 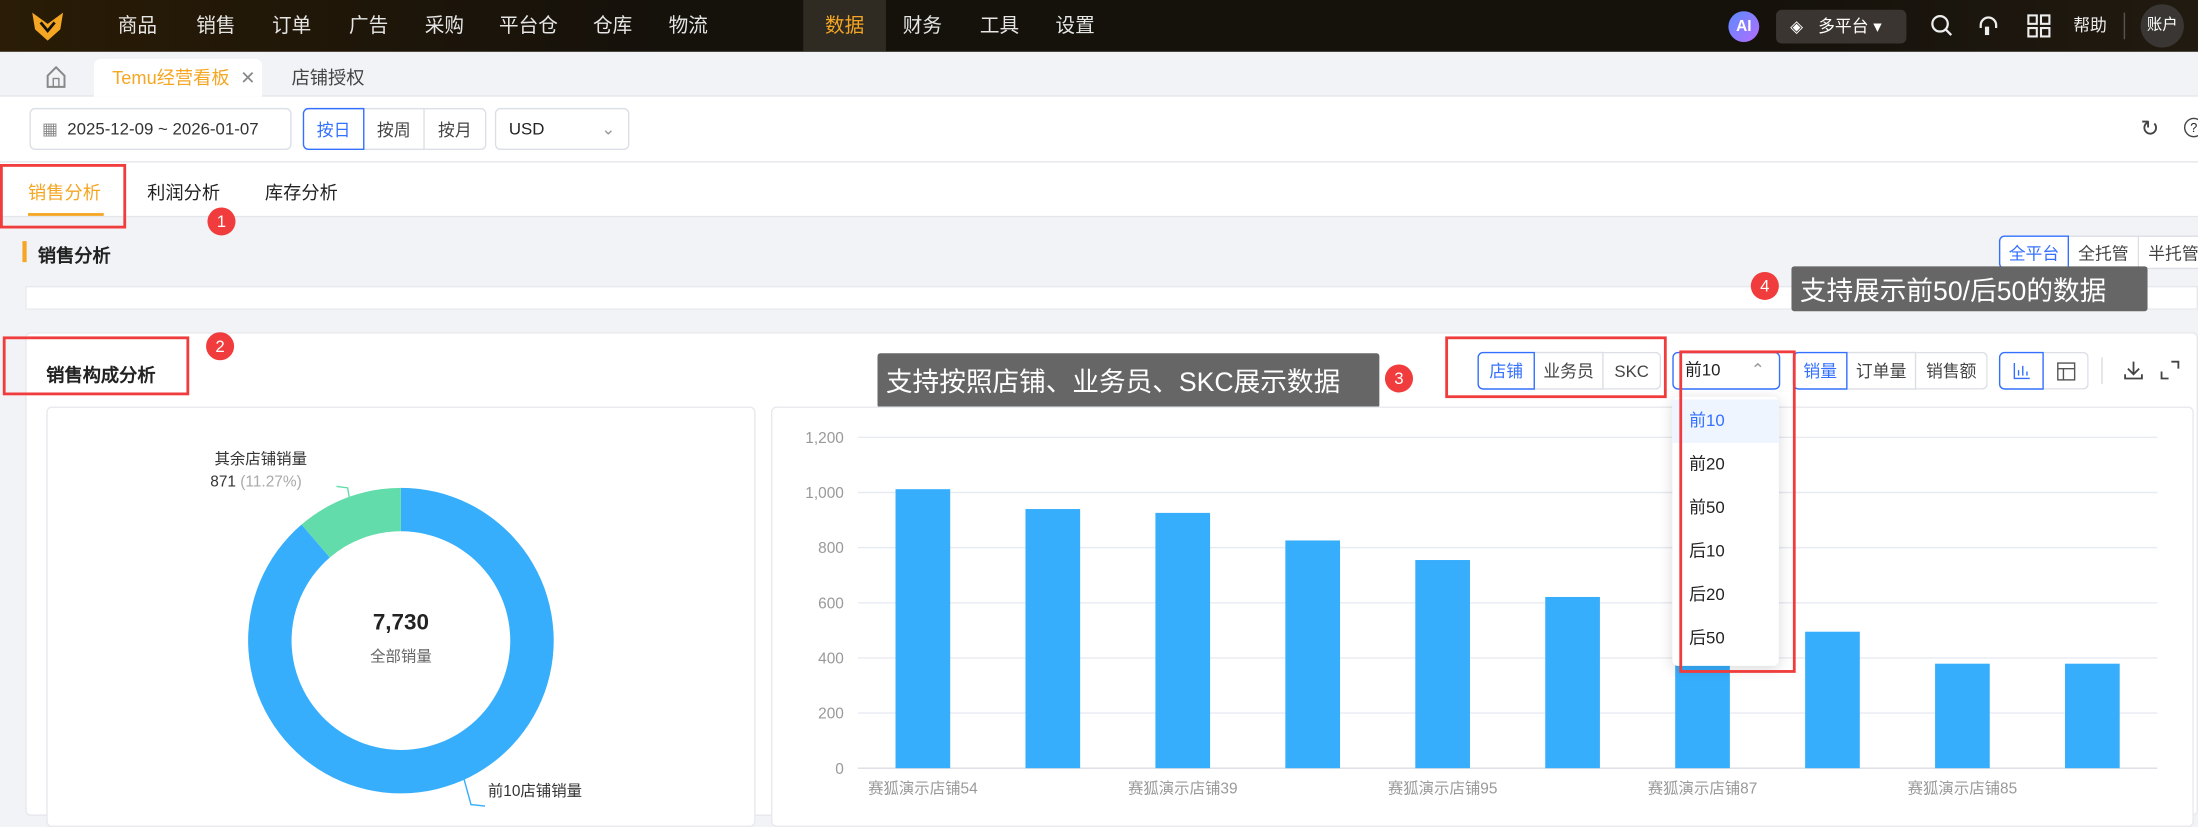 I want to click on donut-total: 7,730, so click(x=400, y=623).